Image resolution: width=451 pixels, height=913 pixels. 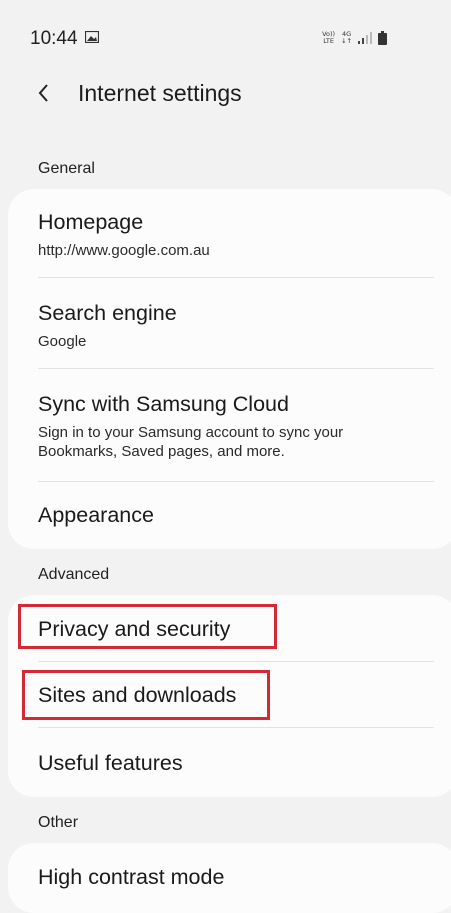 I want to click on high-contrast-title: High contrast mode, so click(x=131, y=877).